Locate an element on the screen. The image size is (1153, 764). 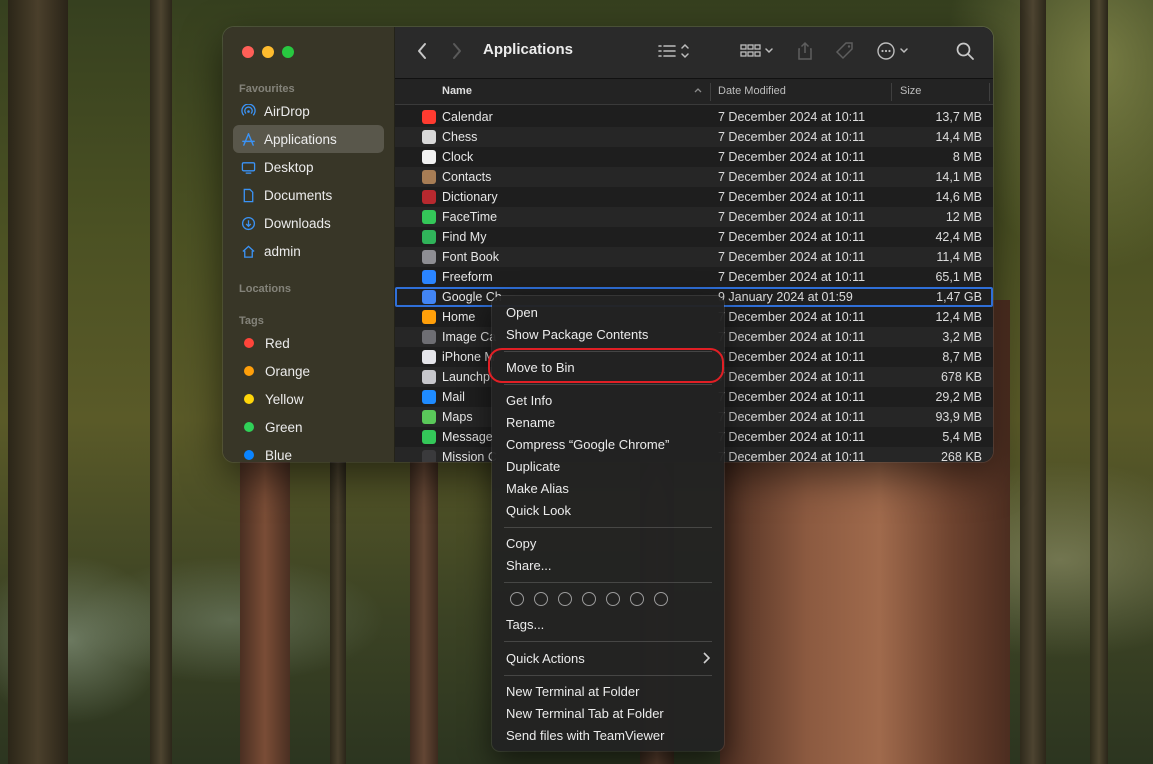
sidebar-item-admin: admin is located at coordinates (308, 251).